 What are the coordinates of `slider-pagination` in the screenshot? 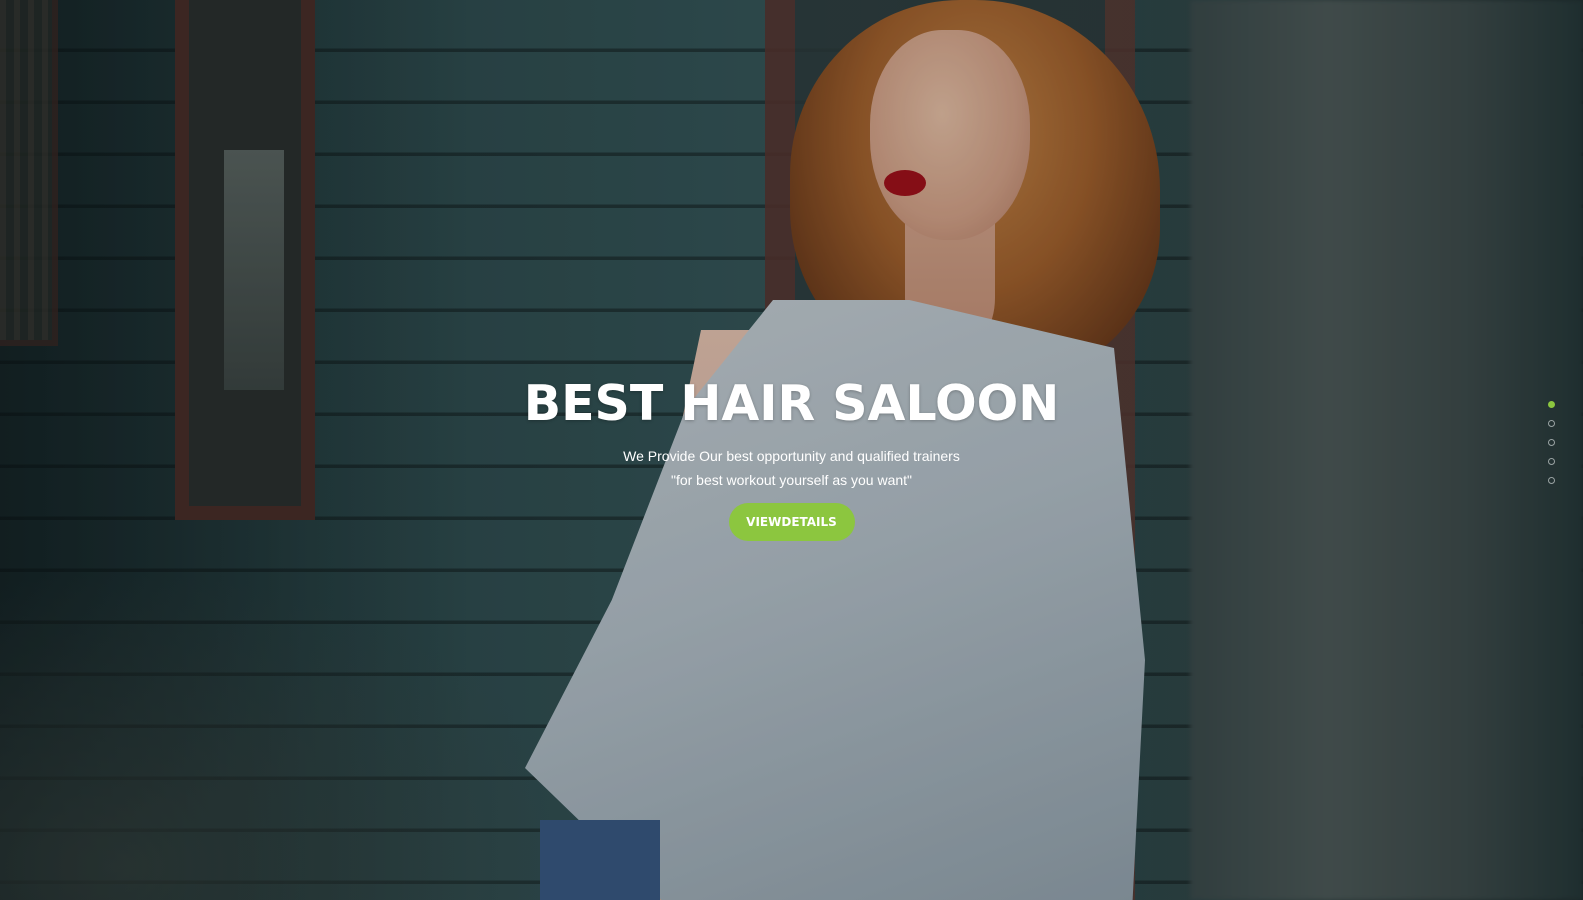 It's located at (1553, 448).